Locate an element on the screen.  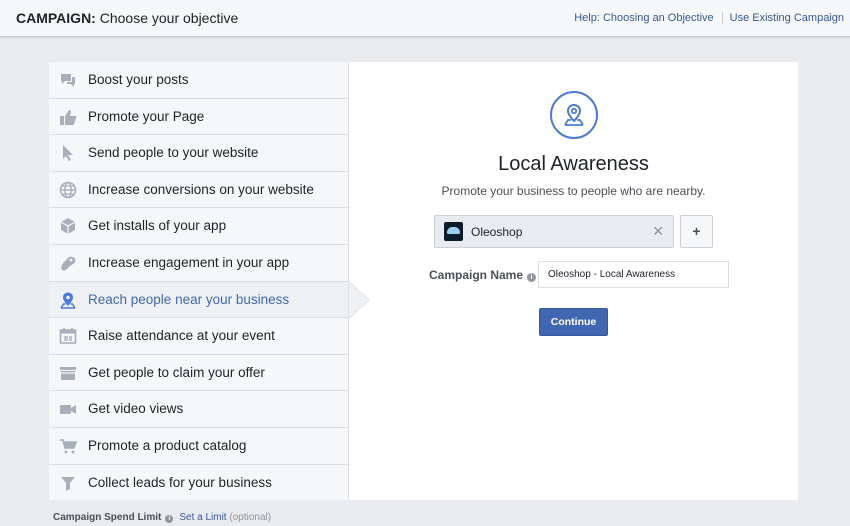
objective-boost-posts: Boost your posts is located at coordinates (198, 80).